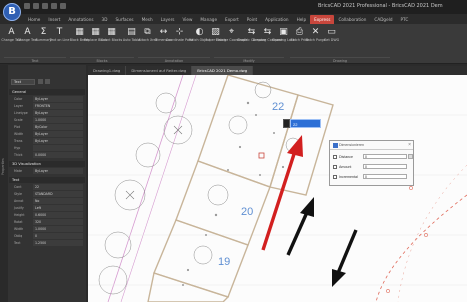  I want to click on property-row: Text 1.2500, so click(47, 243).